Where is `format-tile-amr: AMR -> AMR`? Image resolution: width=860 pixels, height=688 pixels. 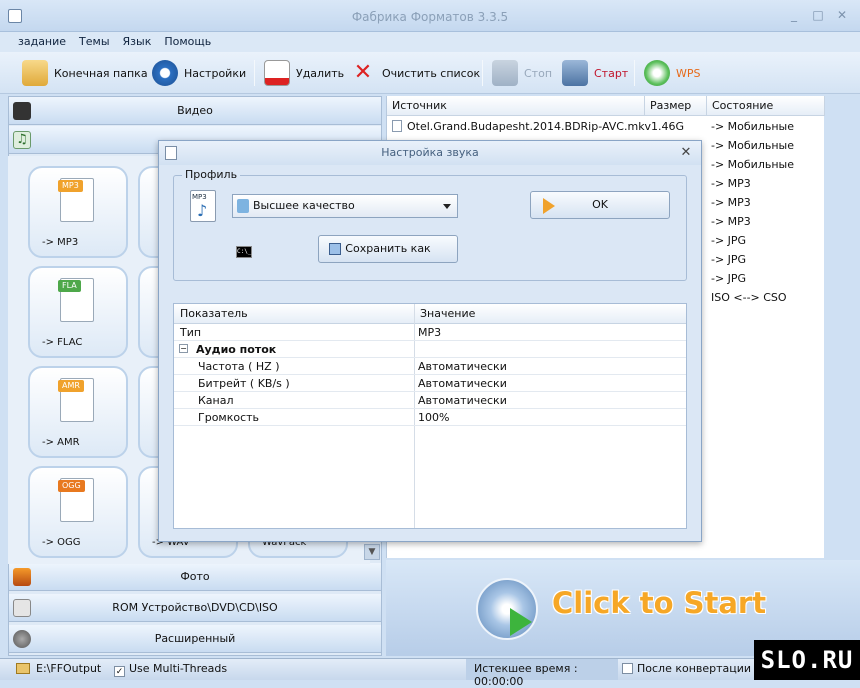 format-tile-amr: AMR -> AMR is located at coordinates (78, 412).